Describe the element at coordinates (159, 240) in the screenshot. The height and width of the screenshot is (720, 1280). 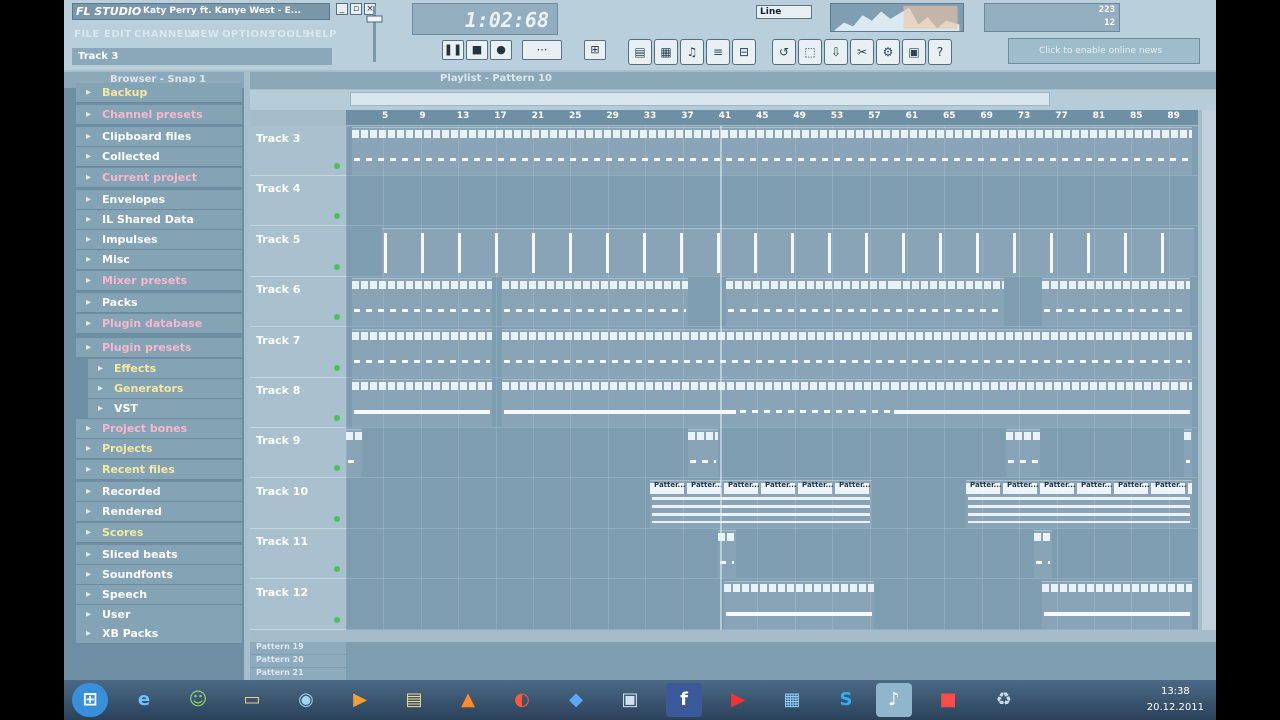
I see `browser-item: ▸ Impulses` at that location.